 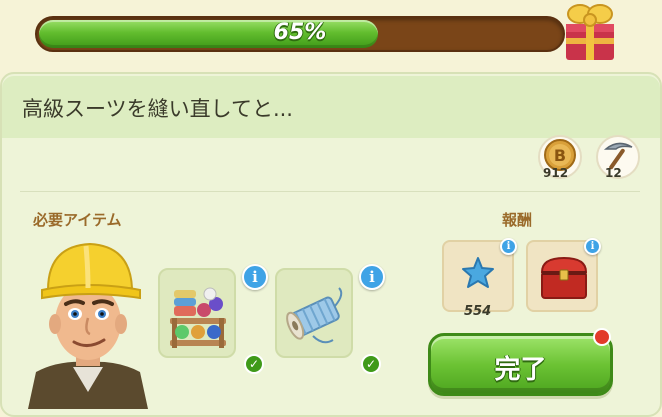 What do you see at coordinates (330, 191) in the screenshot?
I see `section-divider` at bounding box center [330, 191].